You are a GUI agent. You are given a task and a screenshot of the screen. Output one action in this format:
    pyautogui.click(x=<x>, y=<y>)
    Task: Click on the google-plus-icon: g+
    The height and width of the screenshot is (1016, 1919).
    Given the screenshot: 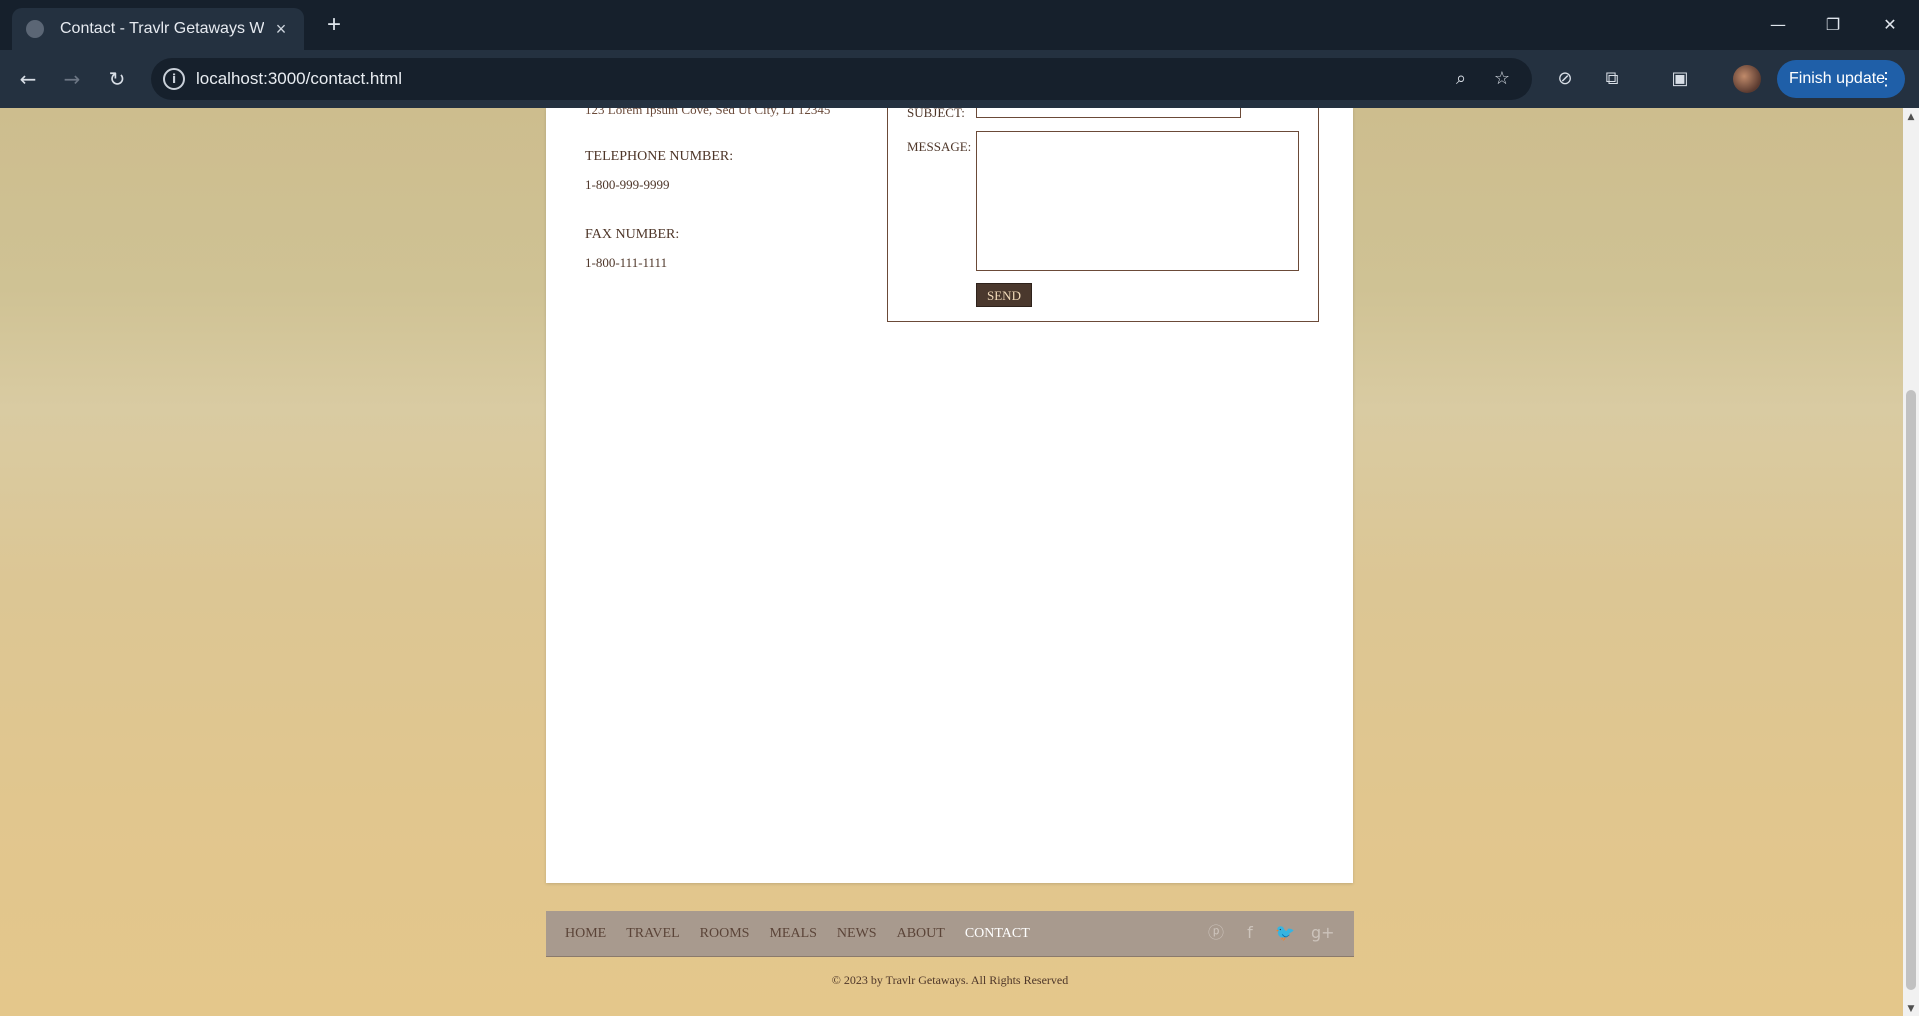 What is the action you would take?
    pyautogui.click(x=1323, y=933)
    